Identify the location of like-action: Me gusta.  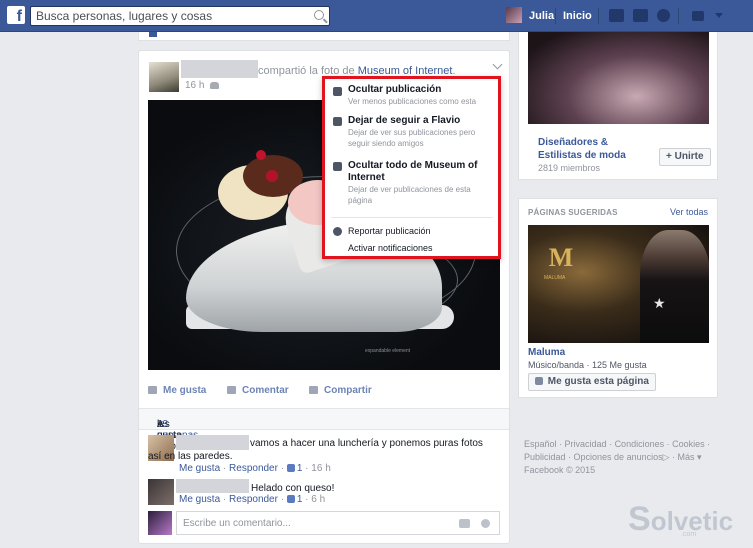
(177, 390).